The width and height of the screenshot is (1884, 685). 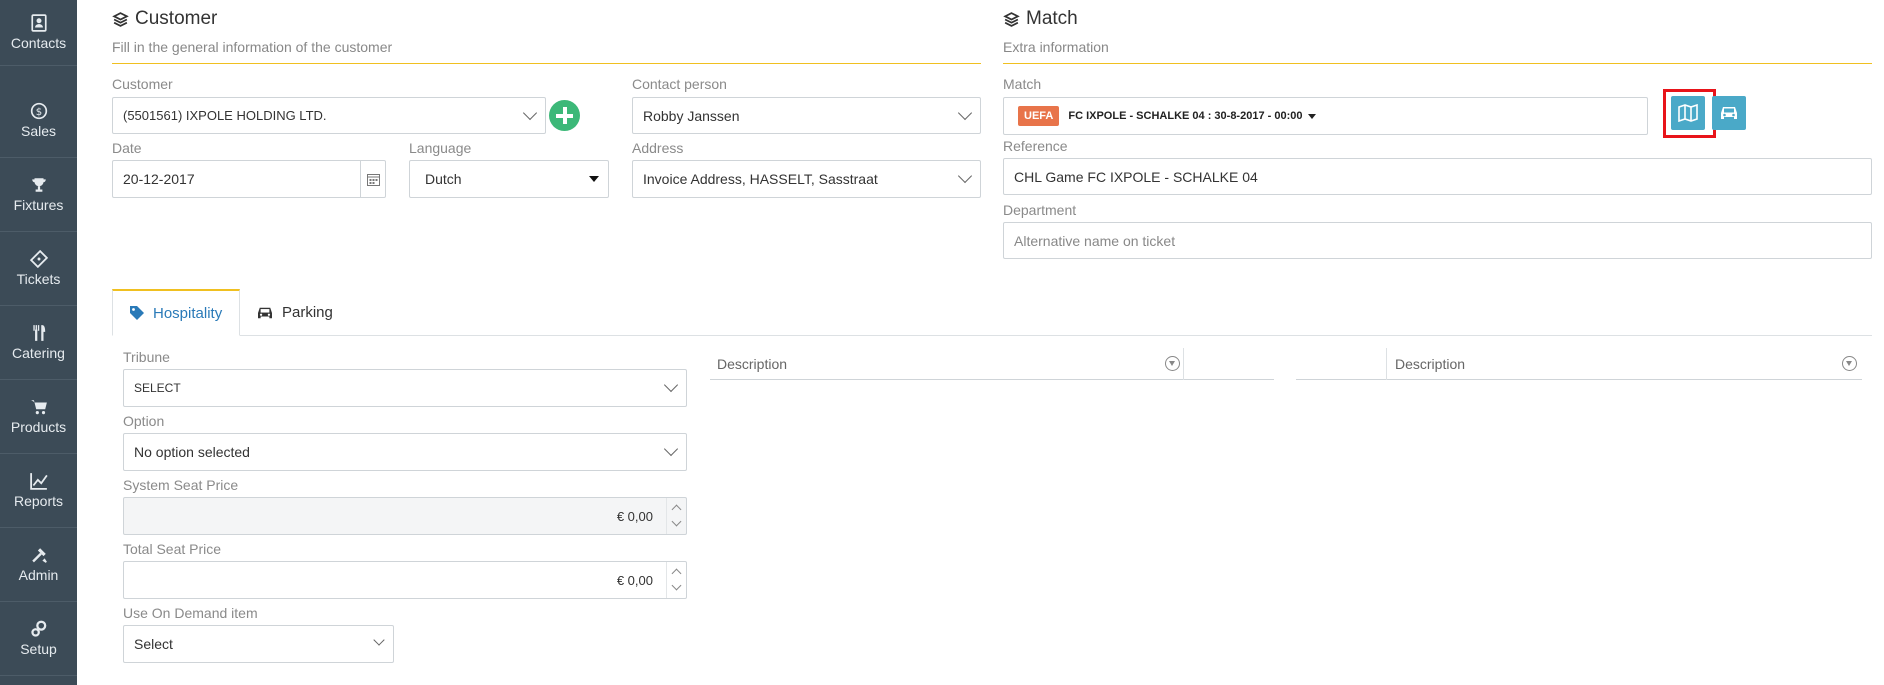 I want to click on car-icon, so click(x=265, y=312).